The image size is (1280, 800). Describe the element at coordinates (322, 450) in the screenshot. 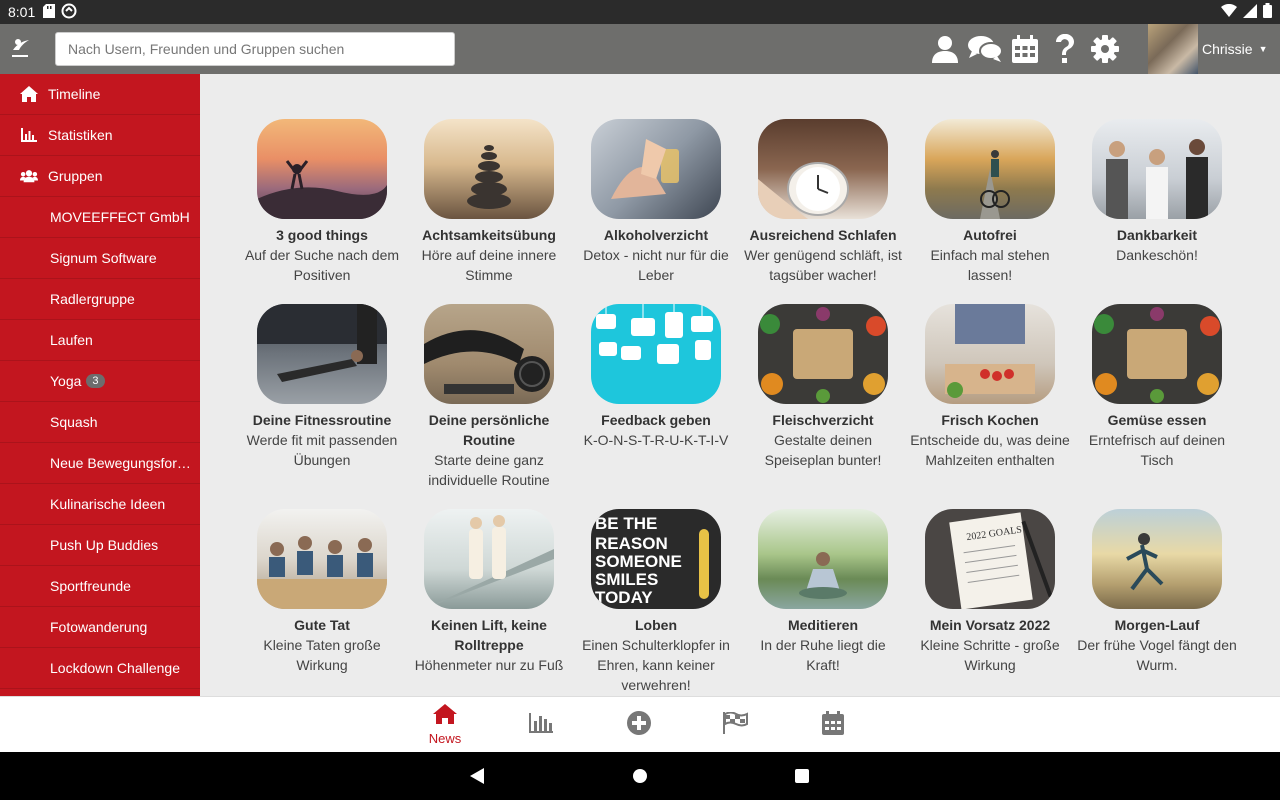

I see `challenge-description: Werde fit mit passenden Übungen` at that location.